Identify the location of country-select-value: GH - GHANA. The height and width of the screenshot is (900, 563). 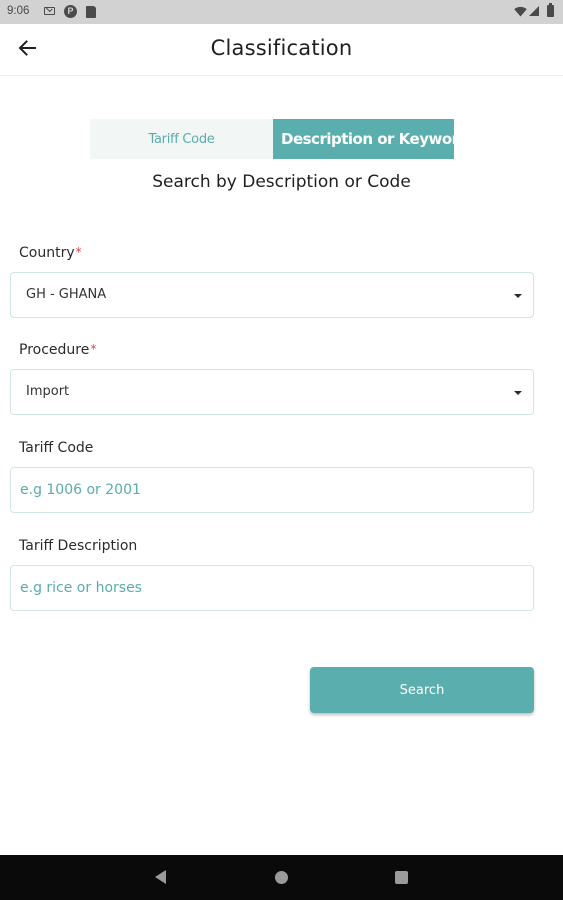
(66, 294).